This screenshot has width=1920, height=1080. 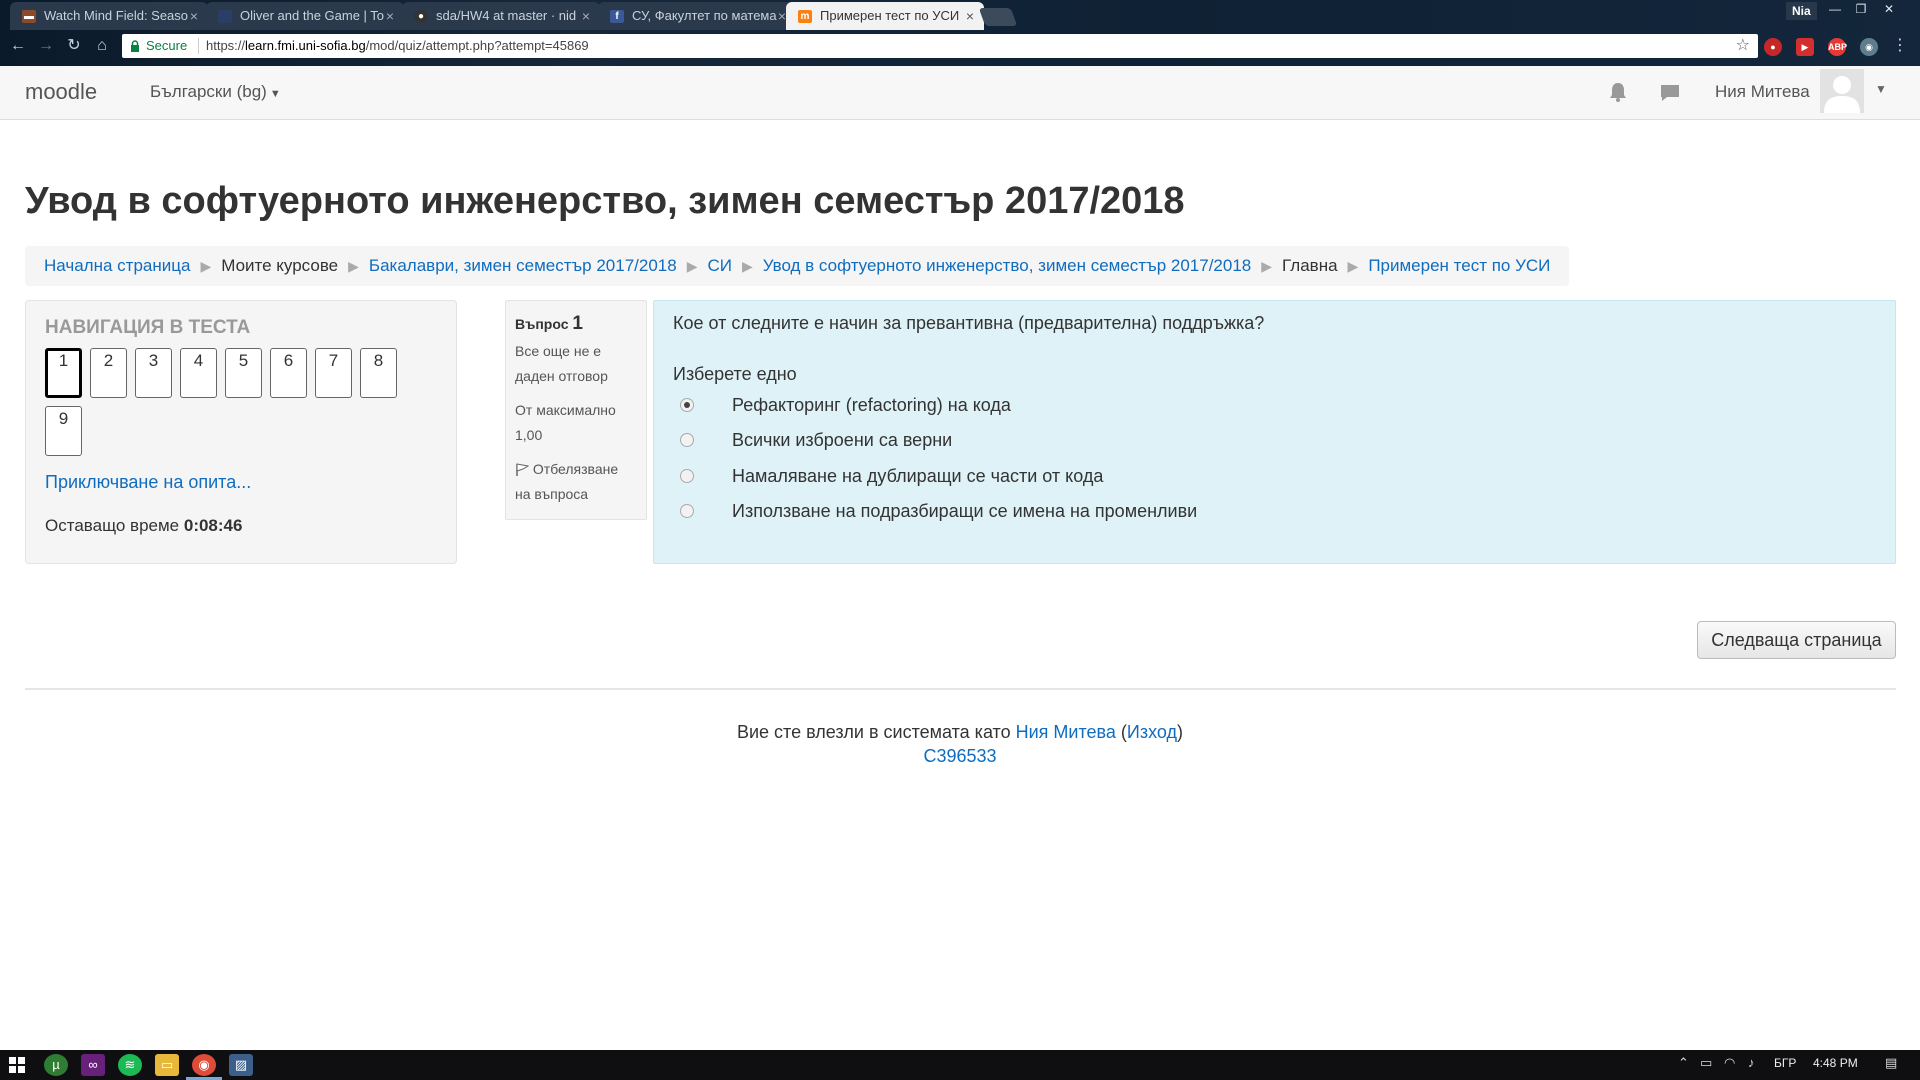 What do you see at coordinates (17, 1065) in the screenshot?
I see `windows-start-icon` at bounding box center [17, 1065].